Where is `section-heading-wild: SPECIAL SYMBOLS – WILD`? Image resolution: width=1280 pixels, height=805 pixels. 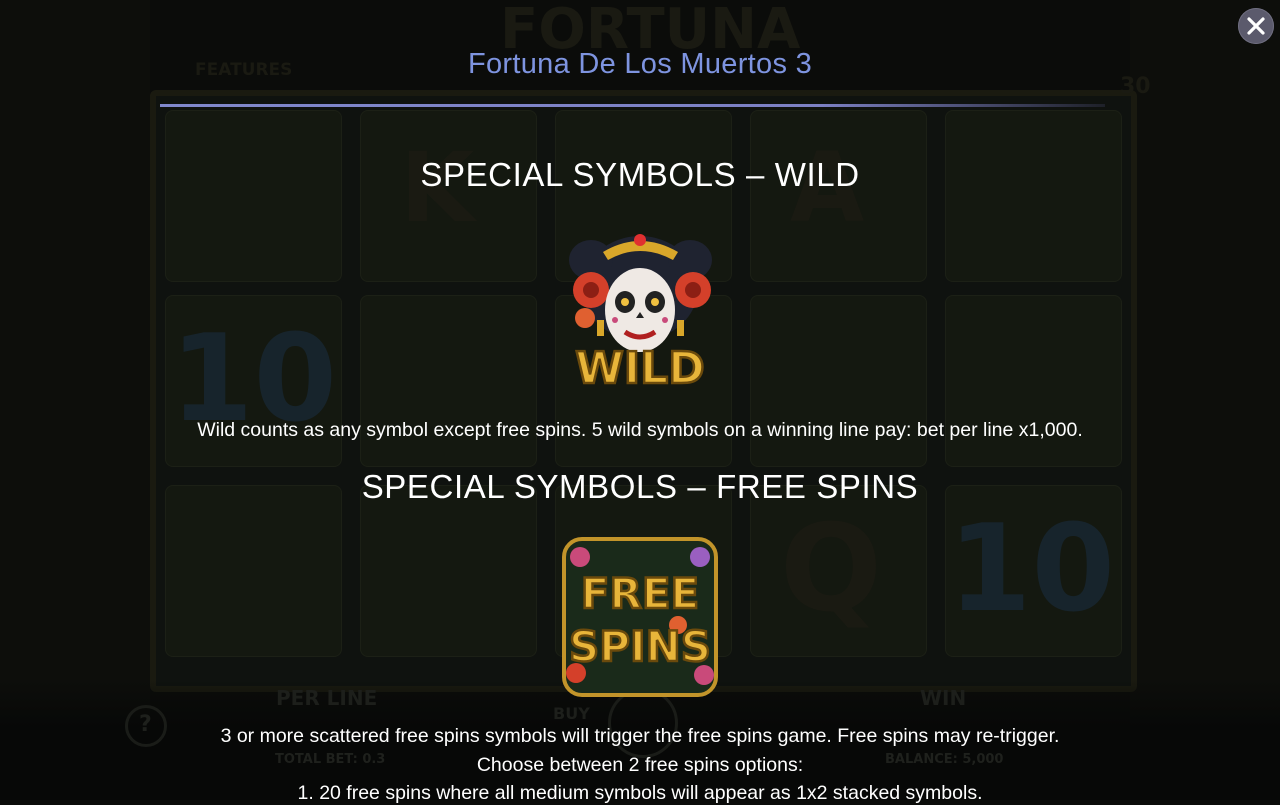 section-heading-wild: SPECIAL SYMBOLS – WILD is located at coordinates (640, 174).